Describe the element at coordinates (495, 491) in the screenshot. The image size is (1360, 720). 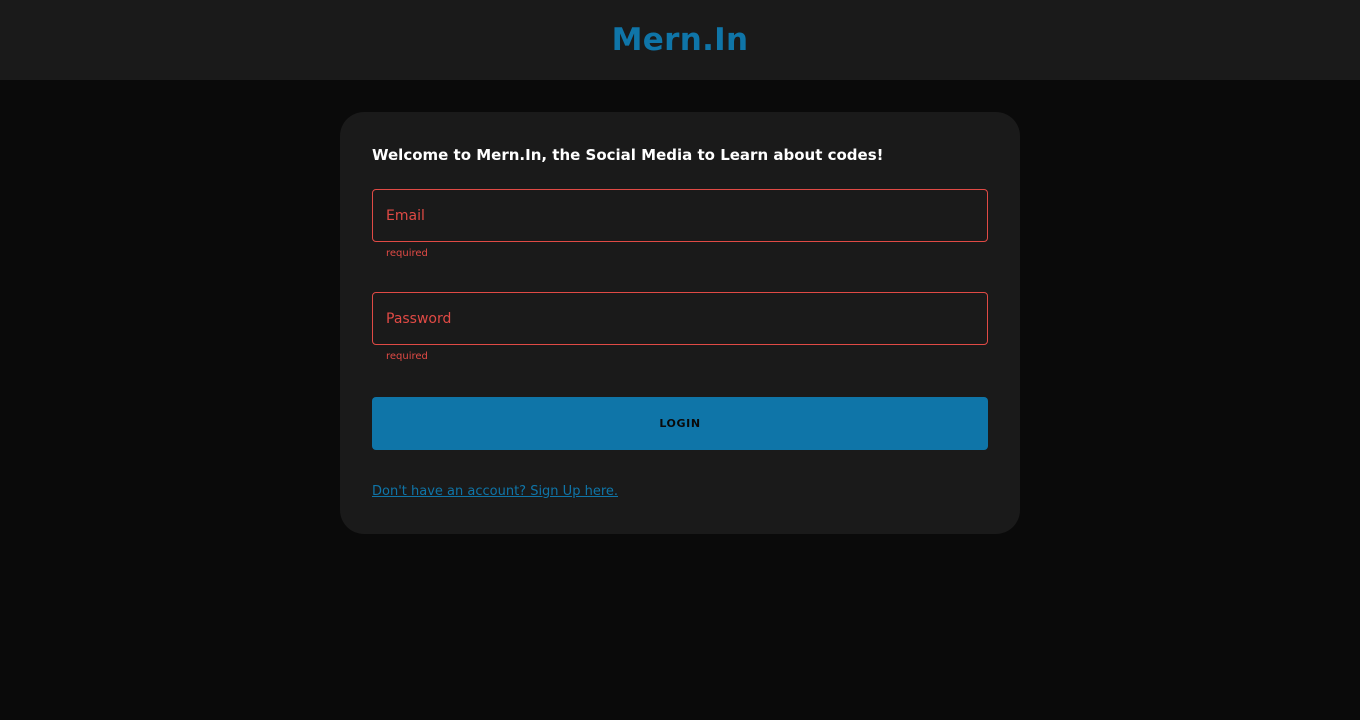
I see `signup-link: Don't have an account? Sign Up here.` at that location.